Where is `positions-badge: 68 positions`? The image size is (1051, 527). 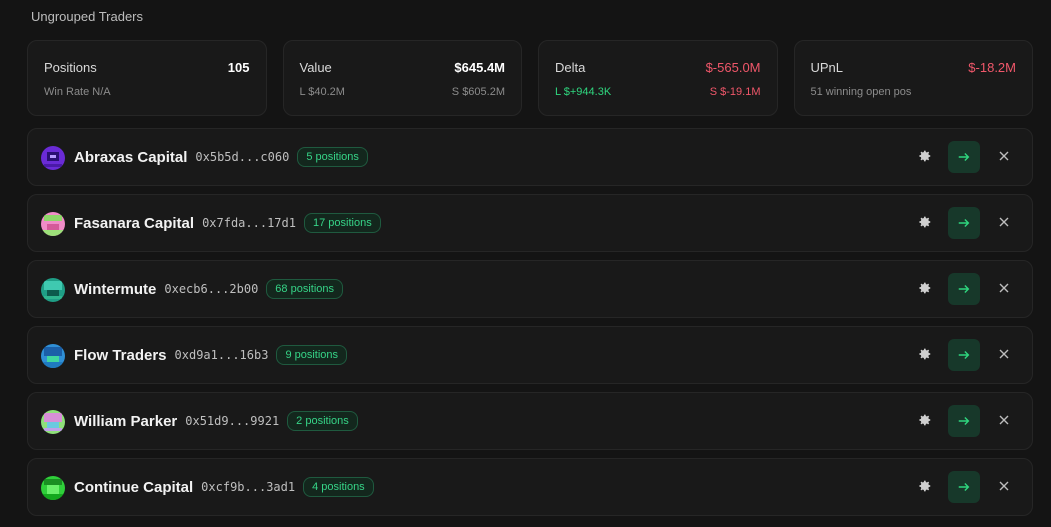
positions-badge: 68 positions is located at coordinates (305, 289).